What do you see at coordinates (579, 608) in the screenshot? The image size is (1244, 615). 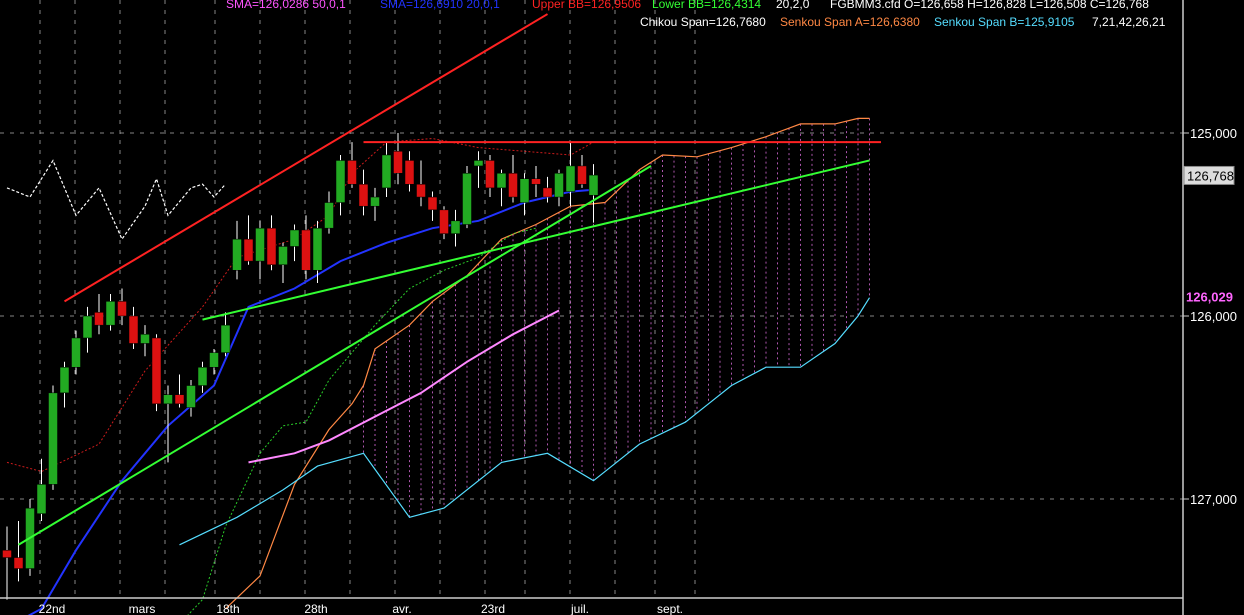 I see `time-axis-label: juil.` at bounding box center [579, 608].